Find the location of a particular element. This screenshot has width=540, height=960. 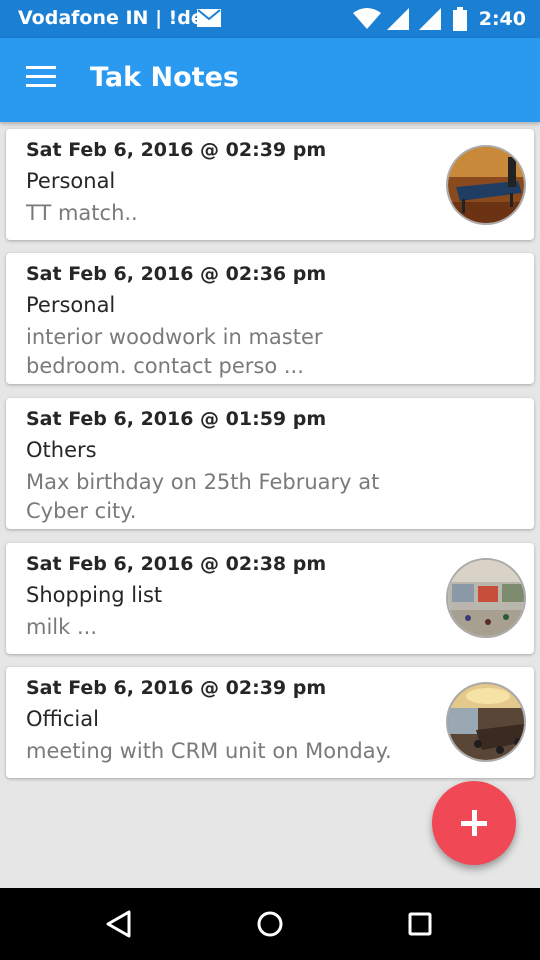

app-bar: Tak Notes is located at coordinates (270, 80).